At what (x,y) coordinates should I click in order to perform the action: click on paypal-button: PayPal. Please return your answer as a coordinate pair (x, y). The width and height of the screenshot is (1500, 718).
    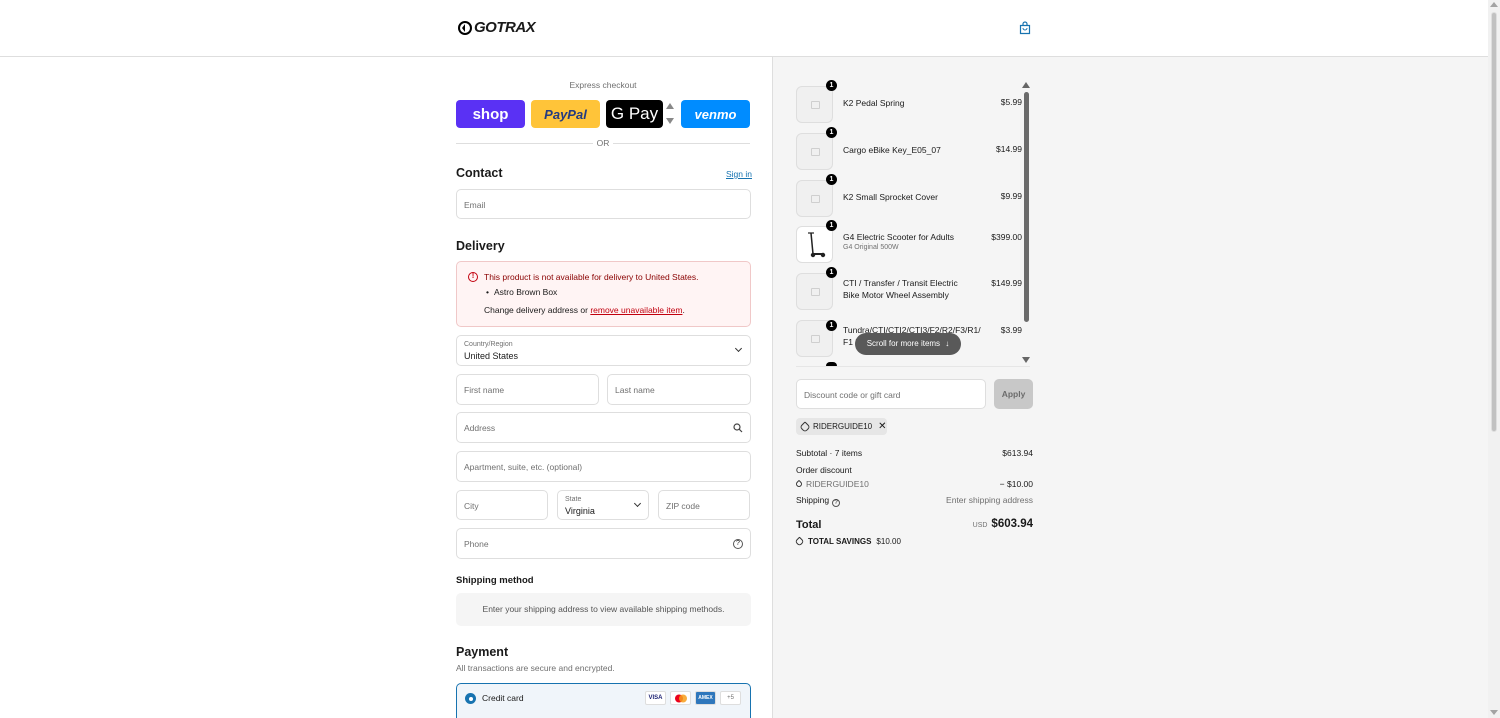
    Looking at the image, I should click on (565, 114).